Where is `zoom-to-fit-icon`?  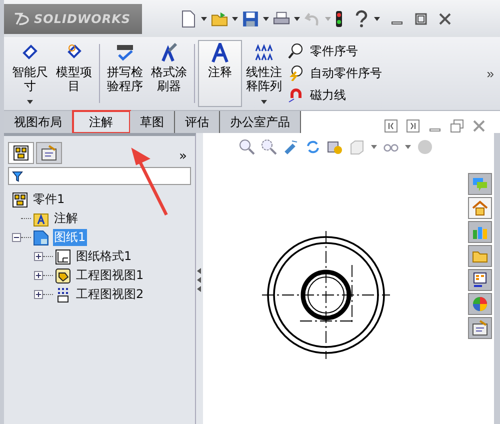 zoom-to-fit-icon is located at coordinates (246, 147).